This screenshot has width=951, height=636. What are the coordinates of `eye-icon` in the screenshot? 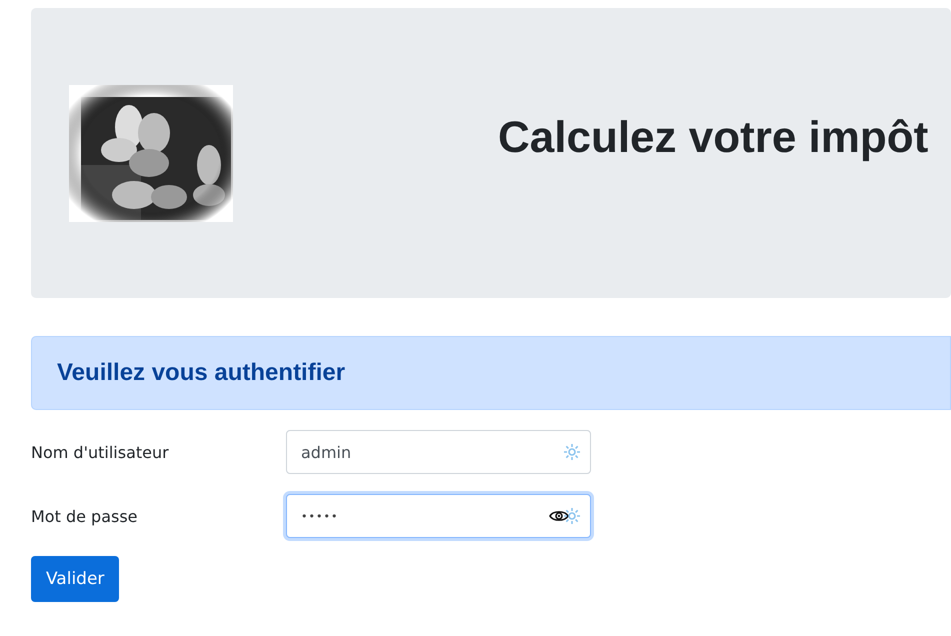 It's located at (559, 516).